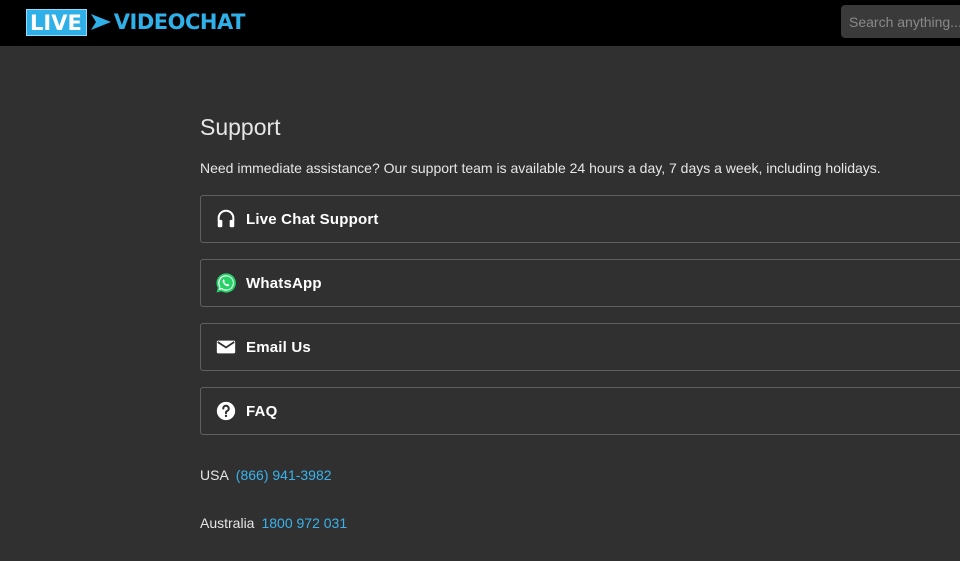 Image resolution: width=960 pixels, height=561 pixels. What do you see at coordinates (580, 523) in the screenshot?
I see `phone-australia: Australia 1800 972 031` at bounding box center [580, 523].